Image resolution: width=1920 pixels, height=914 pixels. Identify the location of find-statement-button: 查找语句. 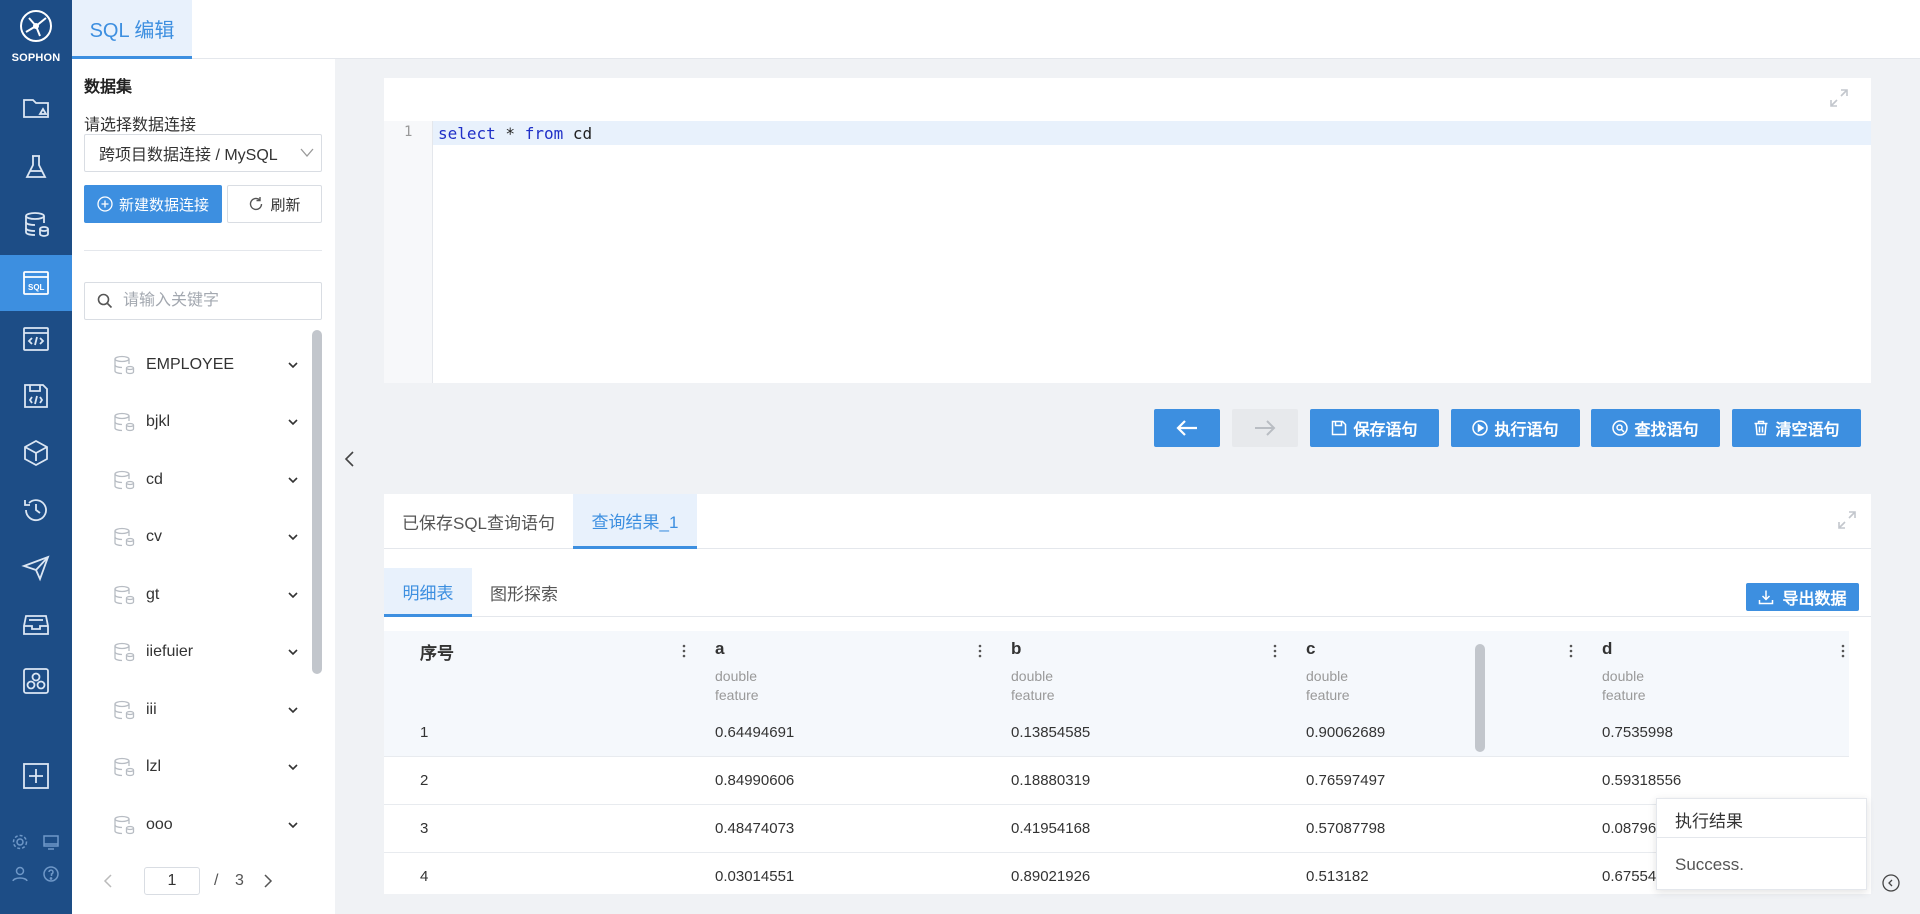
(1655, 428).